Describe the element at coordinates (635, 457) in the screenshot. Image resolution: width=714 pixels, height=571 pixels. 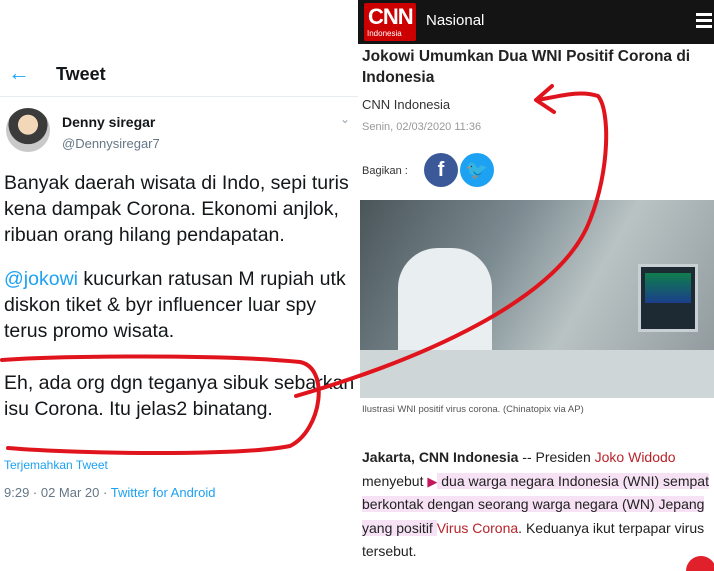
I see `person-link: Joko Widodo` at that location.